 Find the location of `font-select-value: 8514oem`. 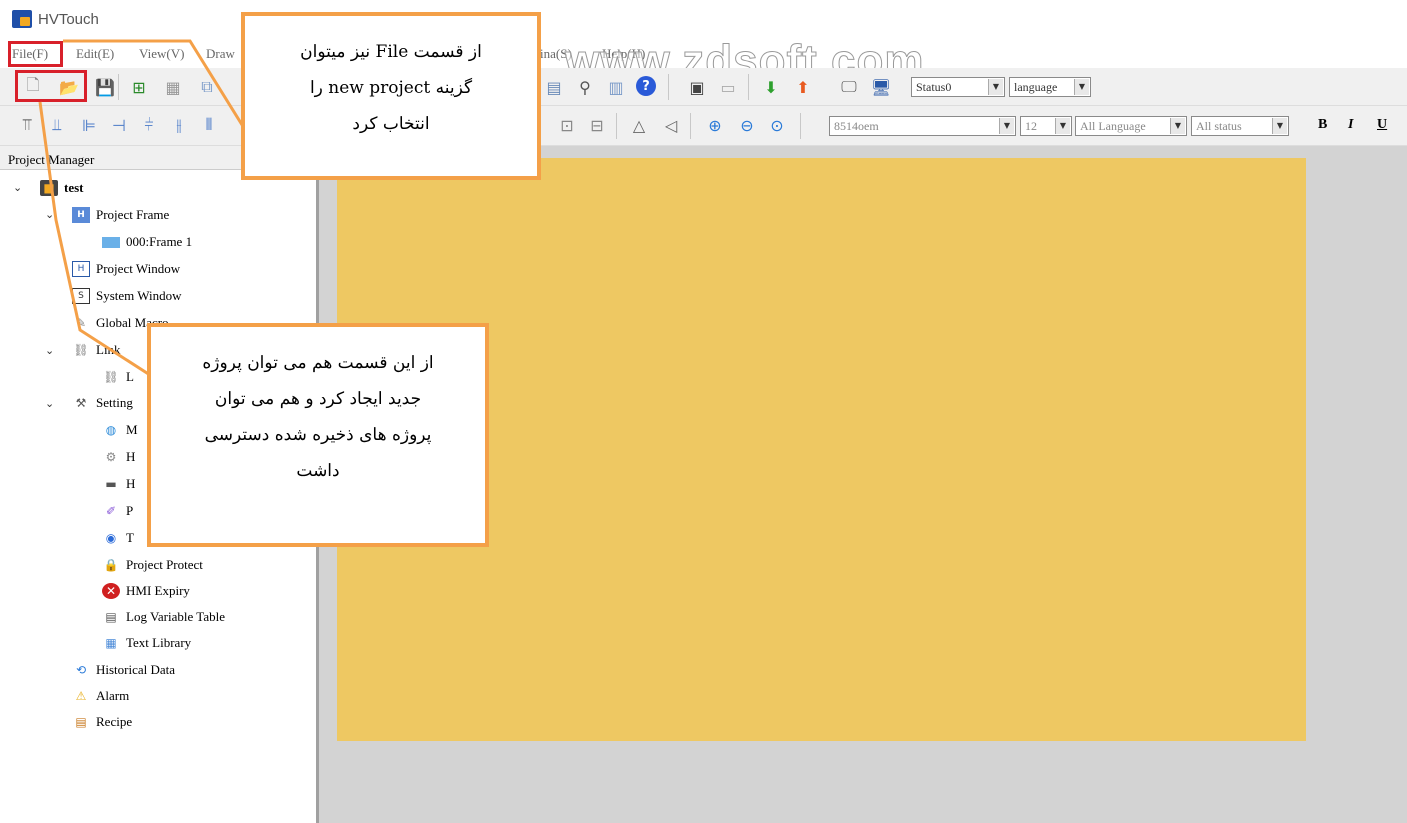

font-select-value: 8514oem is located at coordinates (856, 126).